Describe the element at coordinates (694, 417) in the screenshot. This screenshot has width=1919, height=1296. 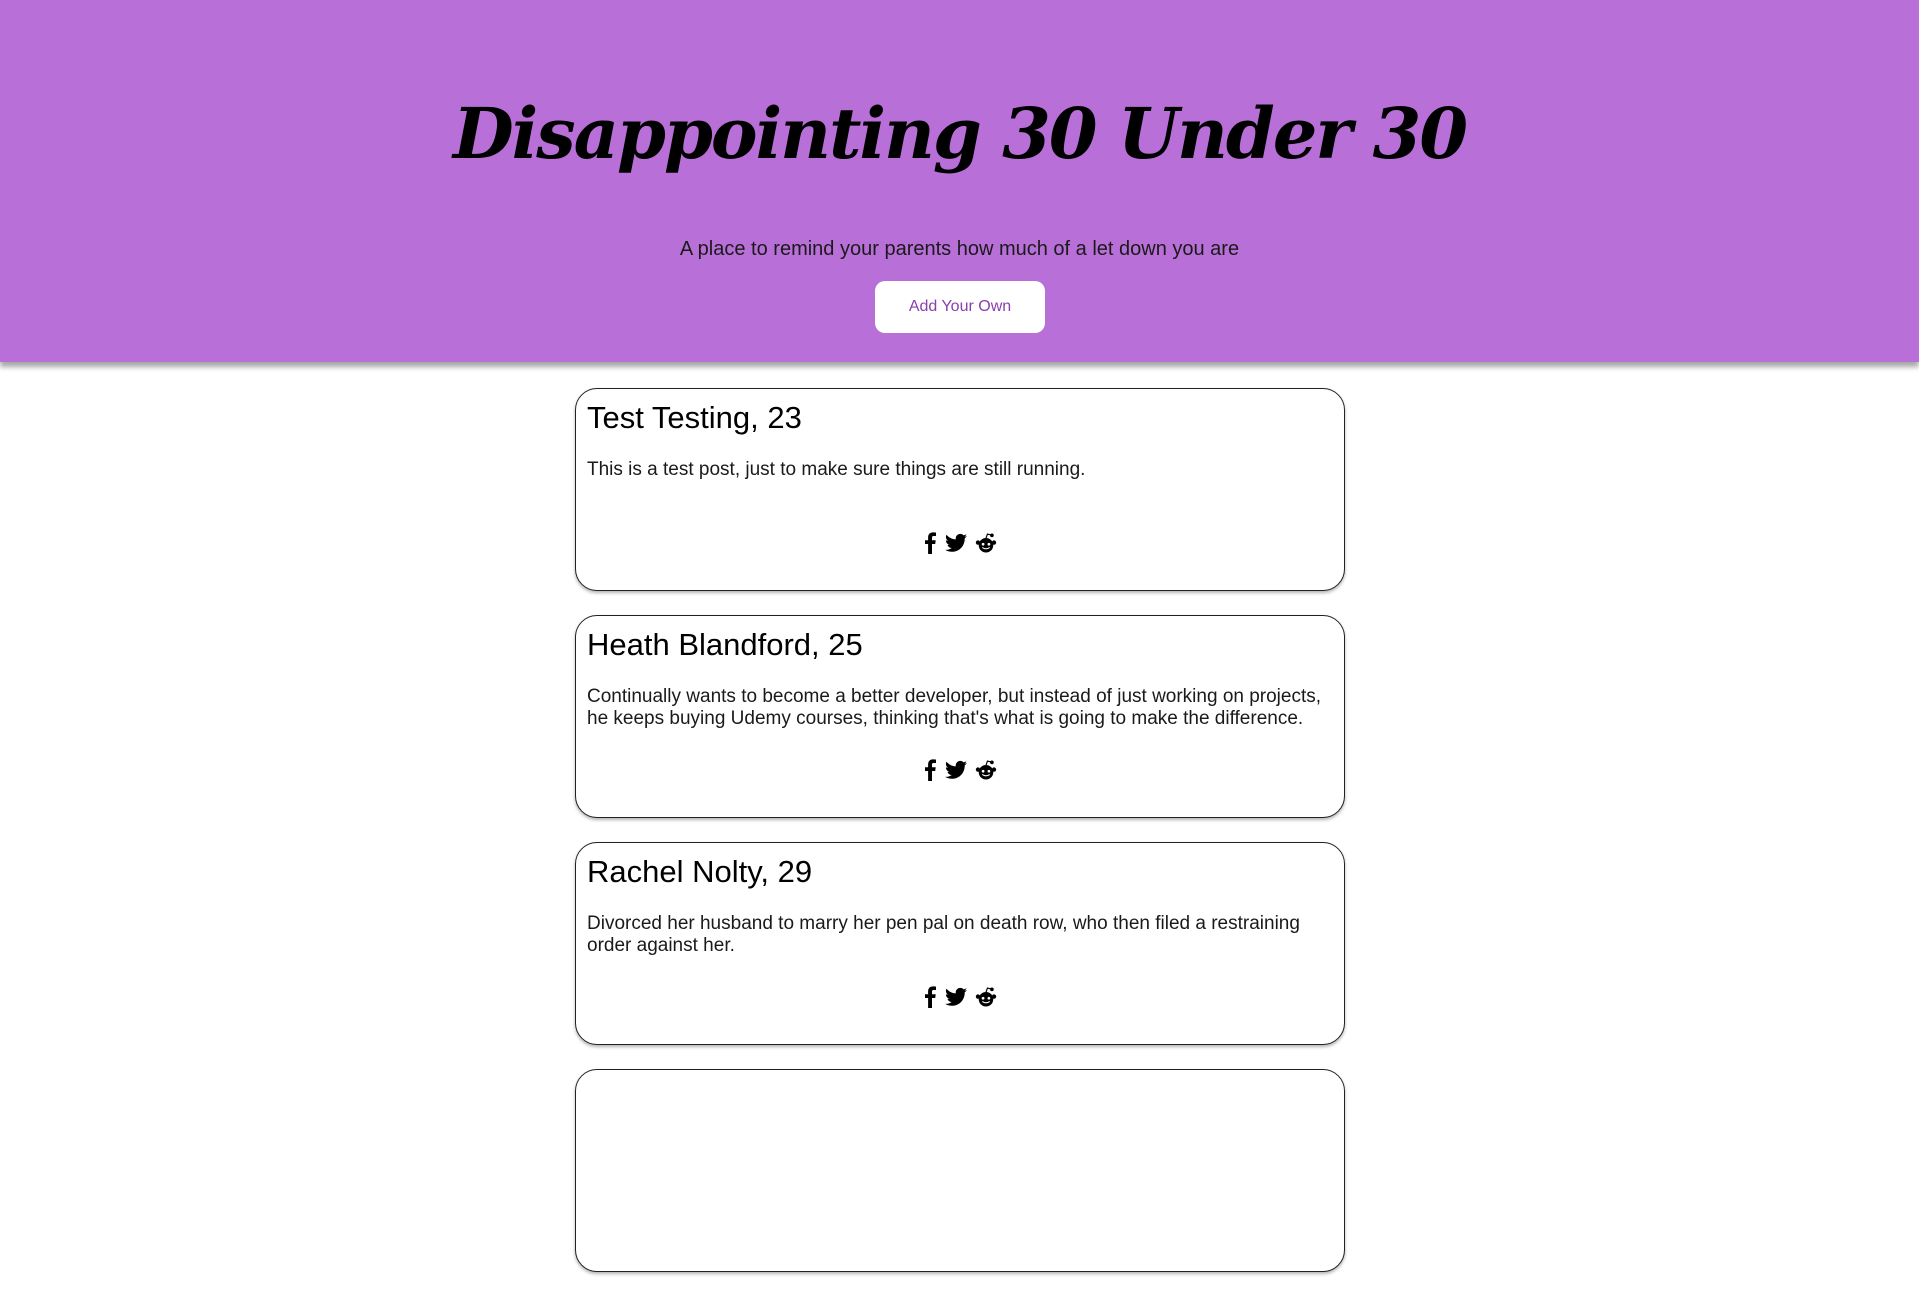
I see `post-title: Test Testing, 23` at that location.